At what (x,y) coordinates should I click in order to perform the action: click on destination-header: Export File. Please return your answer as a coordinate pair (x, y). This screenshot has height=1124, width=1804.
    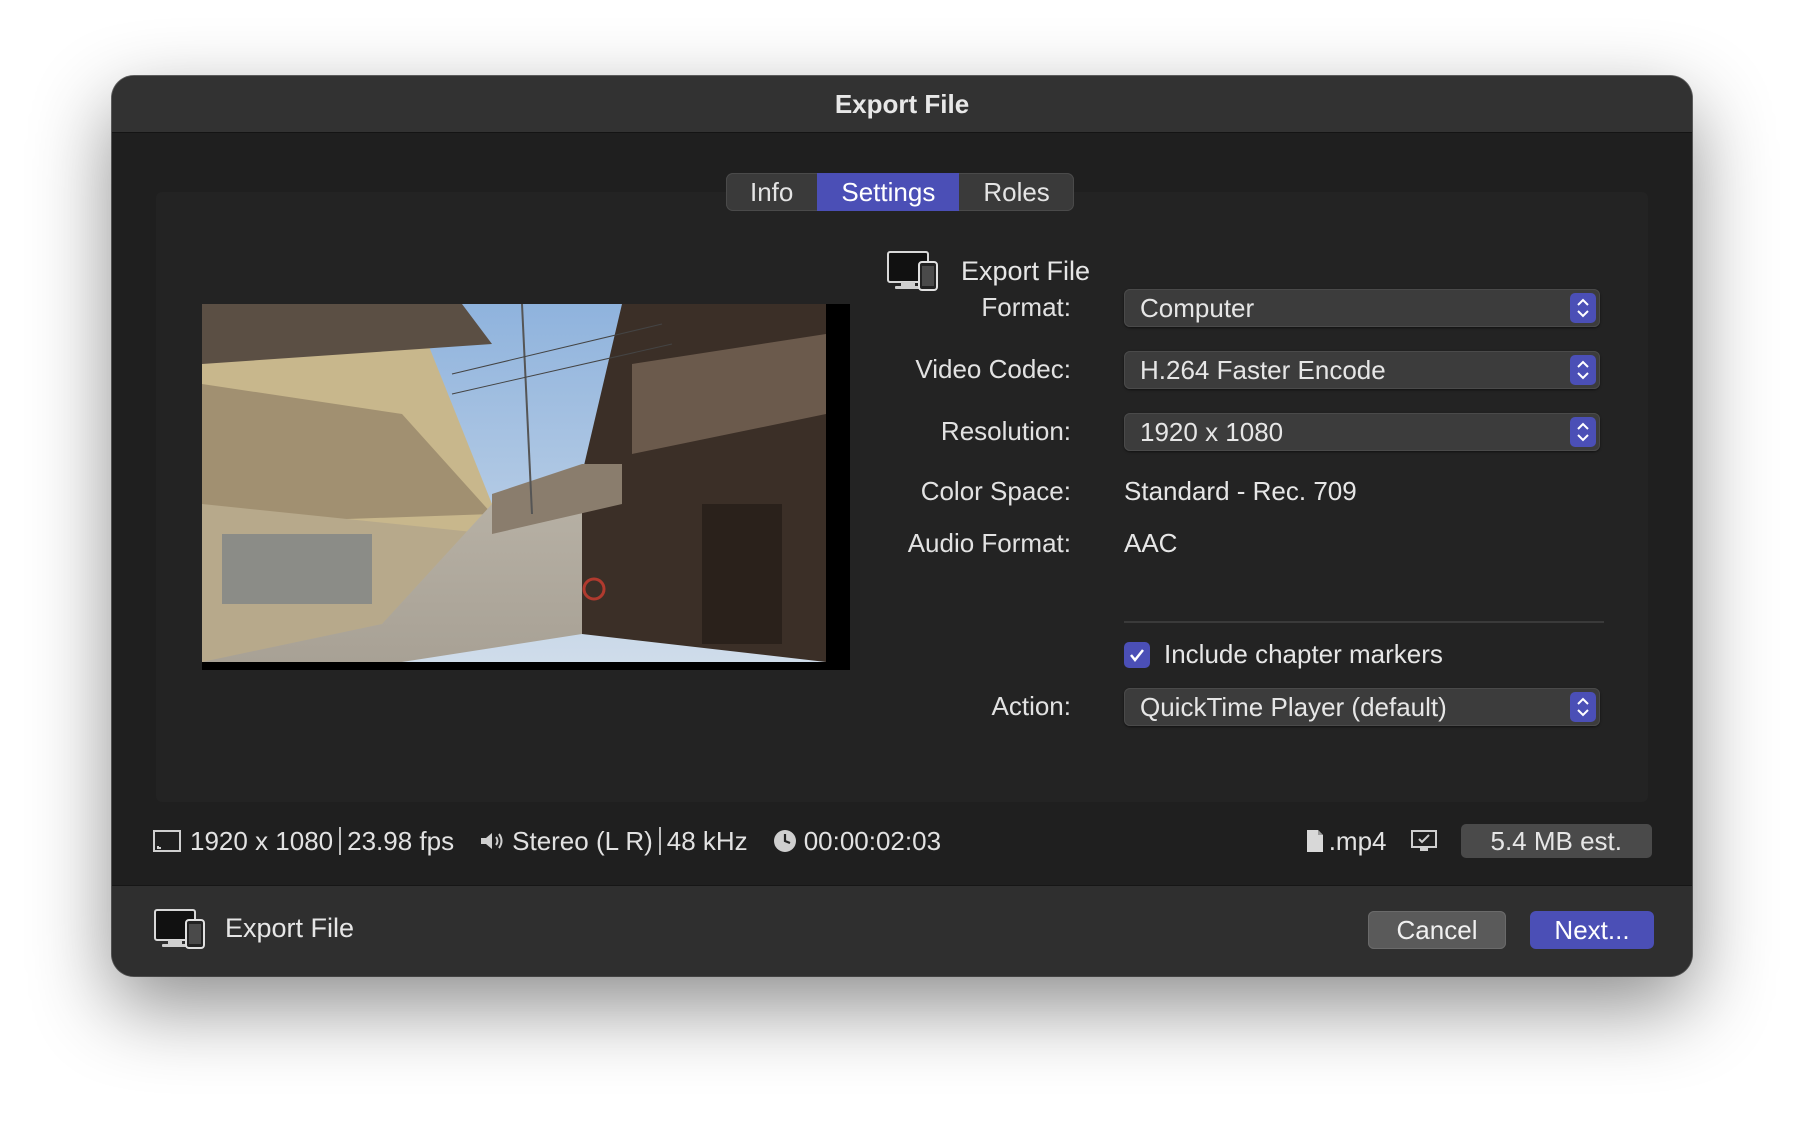
    Looking at the image, I should click on (988, 271).